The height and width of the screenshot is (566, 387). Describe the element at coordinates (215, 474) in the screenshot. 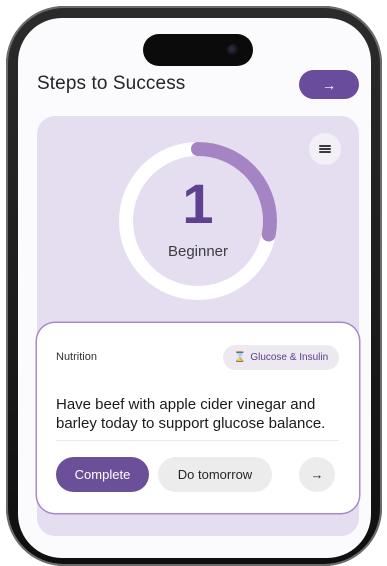

I see `do-tomorrow-button: Do tomorrow` at that location.